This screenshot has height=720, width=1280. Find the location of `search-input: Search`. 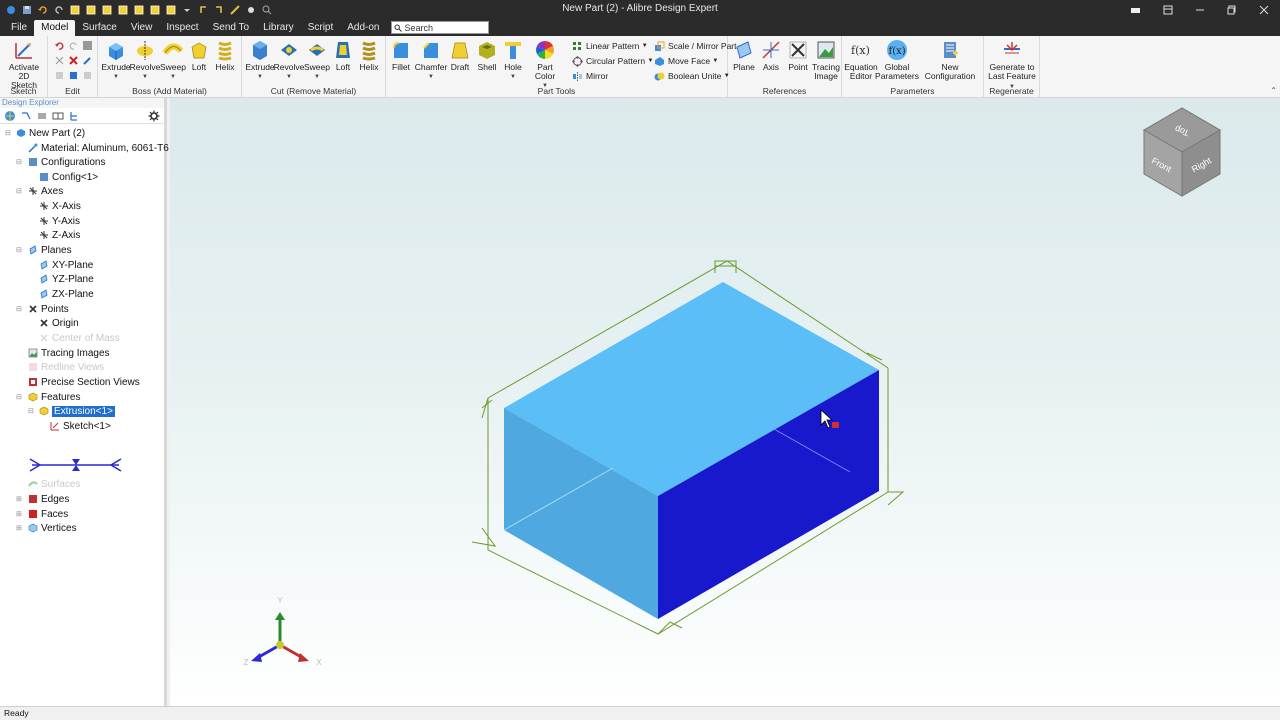

search-input: Search is located at coordinates (439, 27).